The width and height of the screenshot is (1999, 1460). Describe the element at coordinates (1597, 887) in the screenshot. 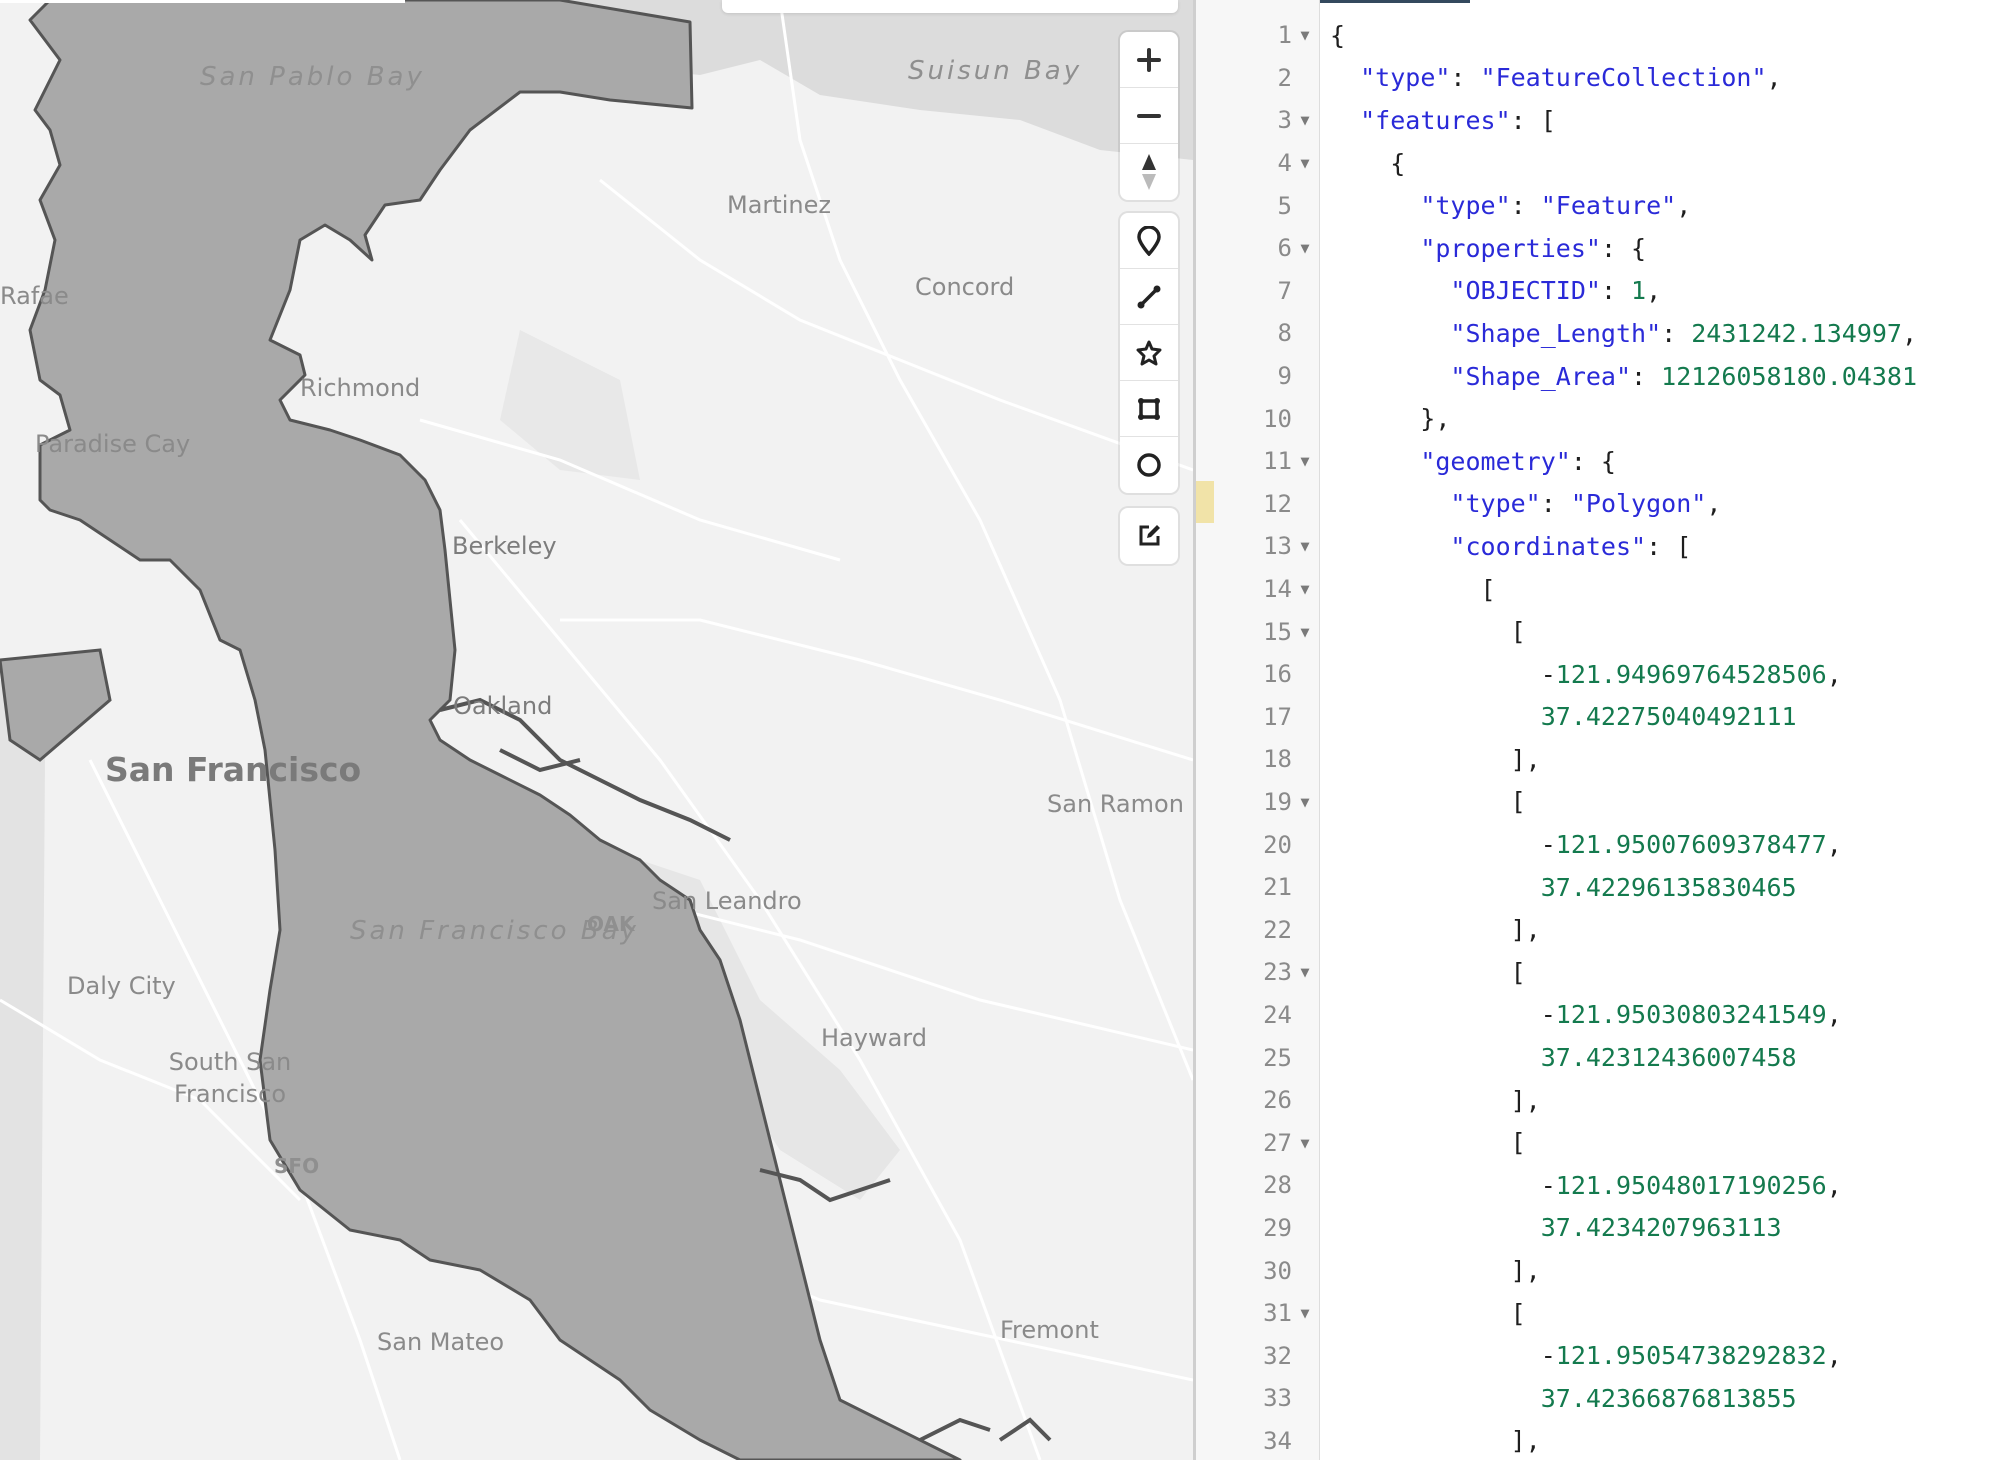

I see `code-line: 21 37.42296135830465` at that location.